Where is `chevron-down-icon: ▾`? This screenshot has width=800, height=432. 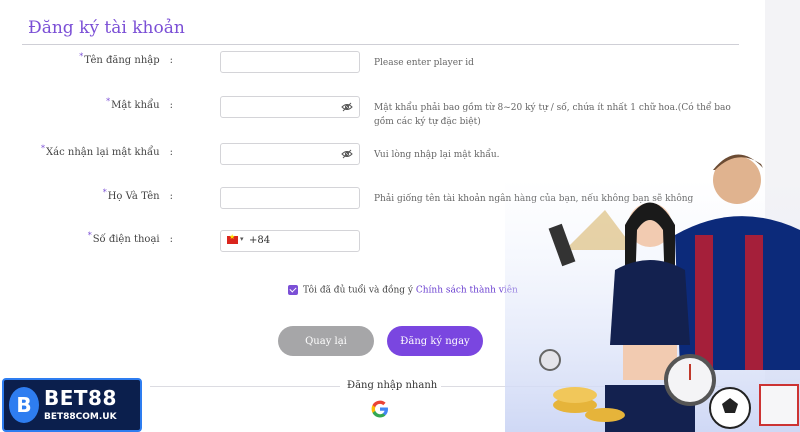
chevron-down-icon: ▾ is located at coordinates (242, 239).